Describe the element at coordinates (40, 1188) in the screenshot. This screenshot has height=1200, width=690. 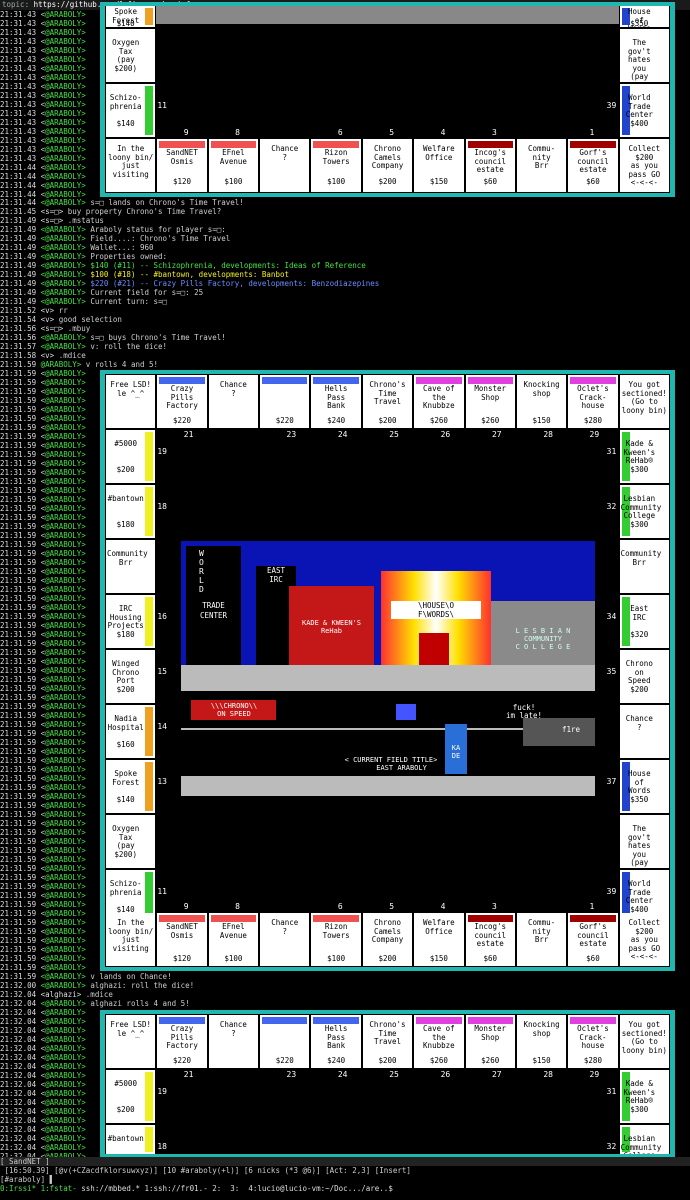
I see `tmux-windows: 0:Irssi* 1:fstat-` at that location.